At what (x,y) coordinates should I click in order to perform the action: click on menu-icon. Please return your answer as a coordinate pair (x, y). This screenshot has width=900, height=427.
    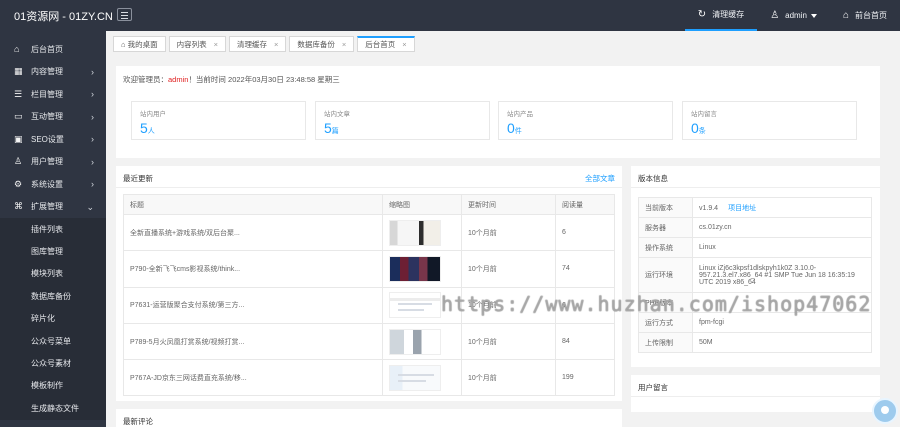
    Looking at the image, I should click on (124, 14).